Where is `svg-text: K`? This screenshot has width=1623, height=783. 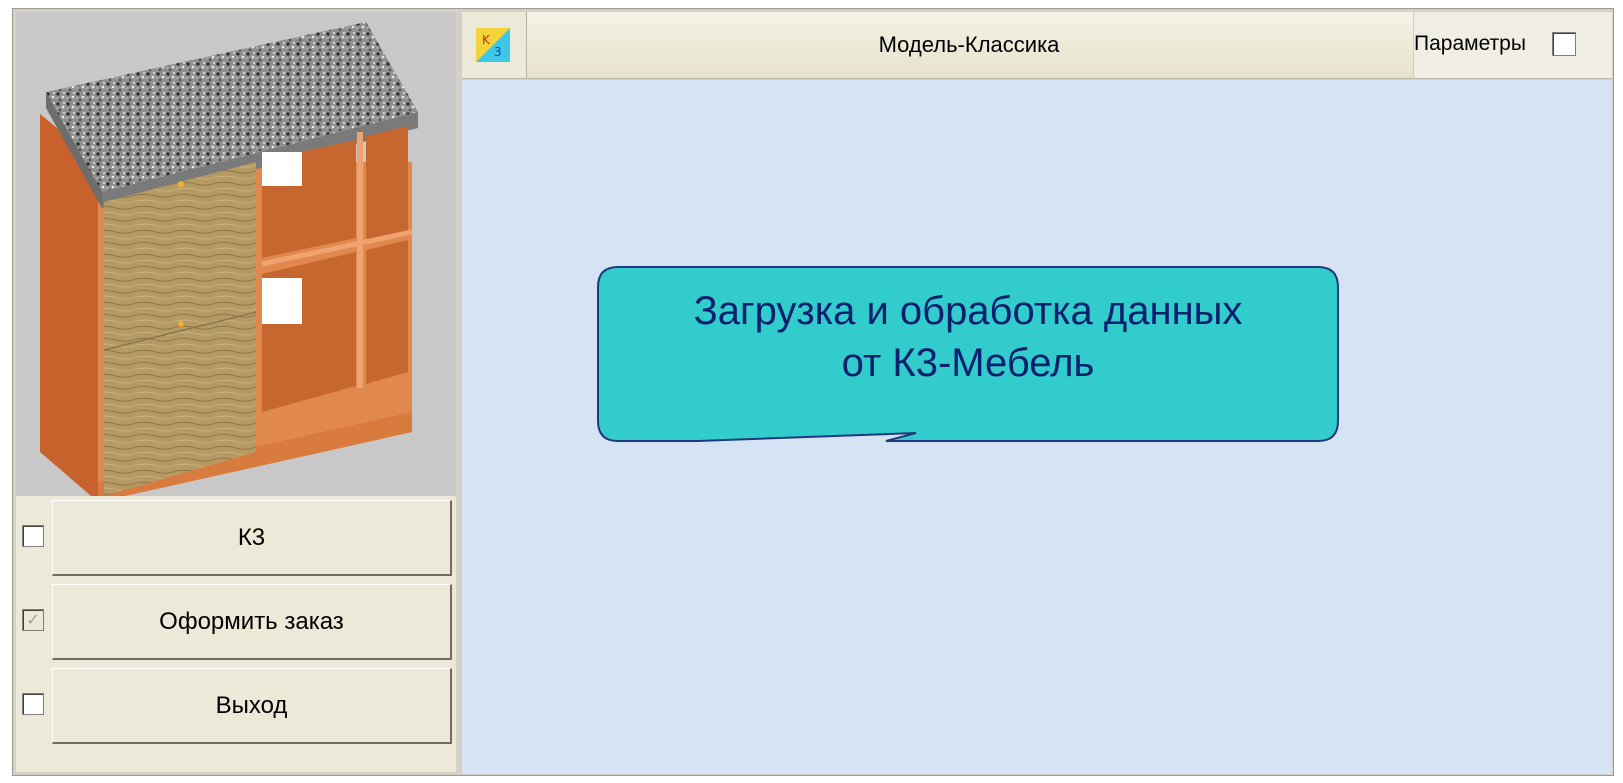
svg-text: K is located at coordinates (486, 40).